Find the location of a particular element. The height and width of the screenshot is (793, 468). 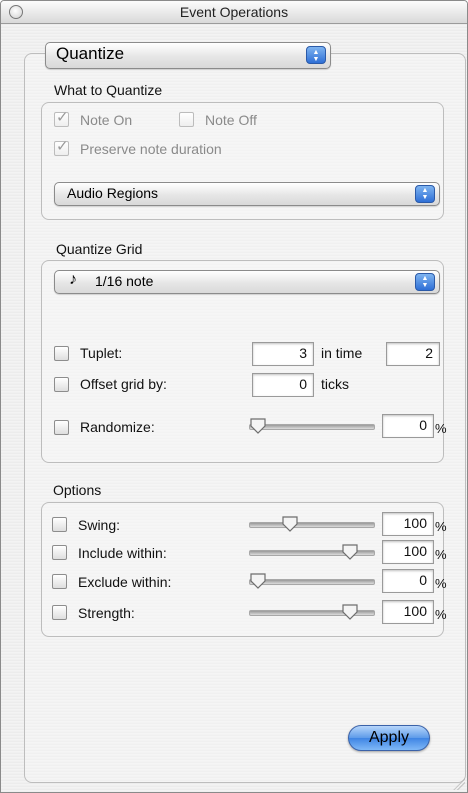

note-on-label: Note On is located at coordinates (106, 120).